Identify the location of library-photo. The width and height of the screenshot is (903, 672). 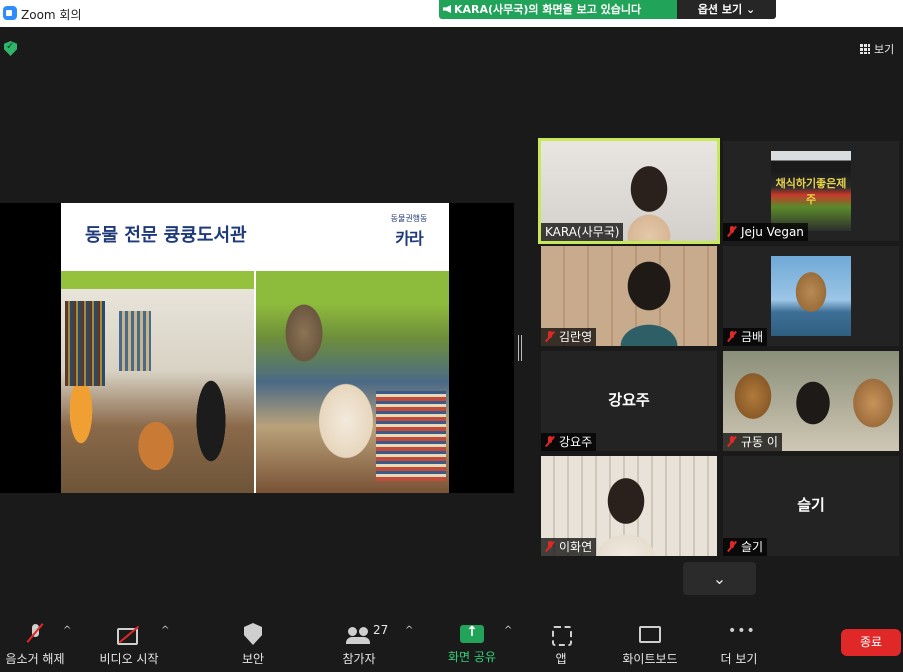
(157, 382).